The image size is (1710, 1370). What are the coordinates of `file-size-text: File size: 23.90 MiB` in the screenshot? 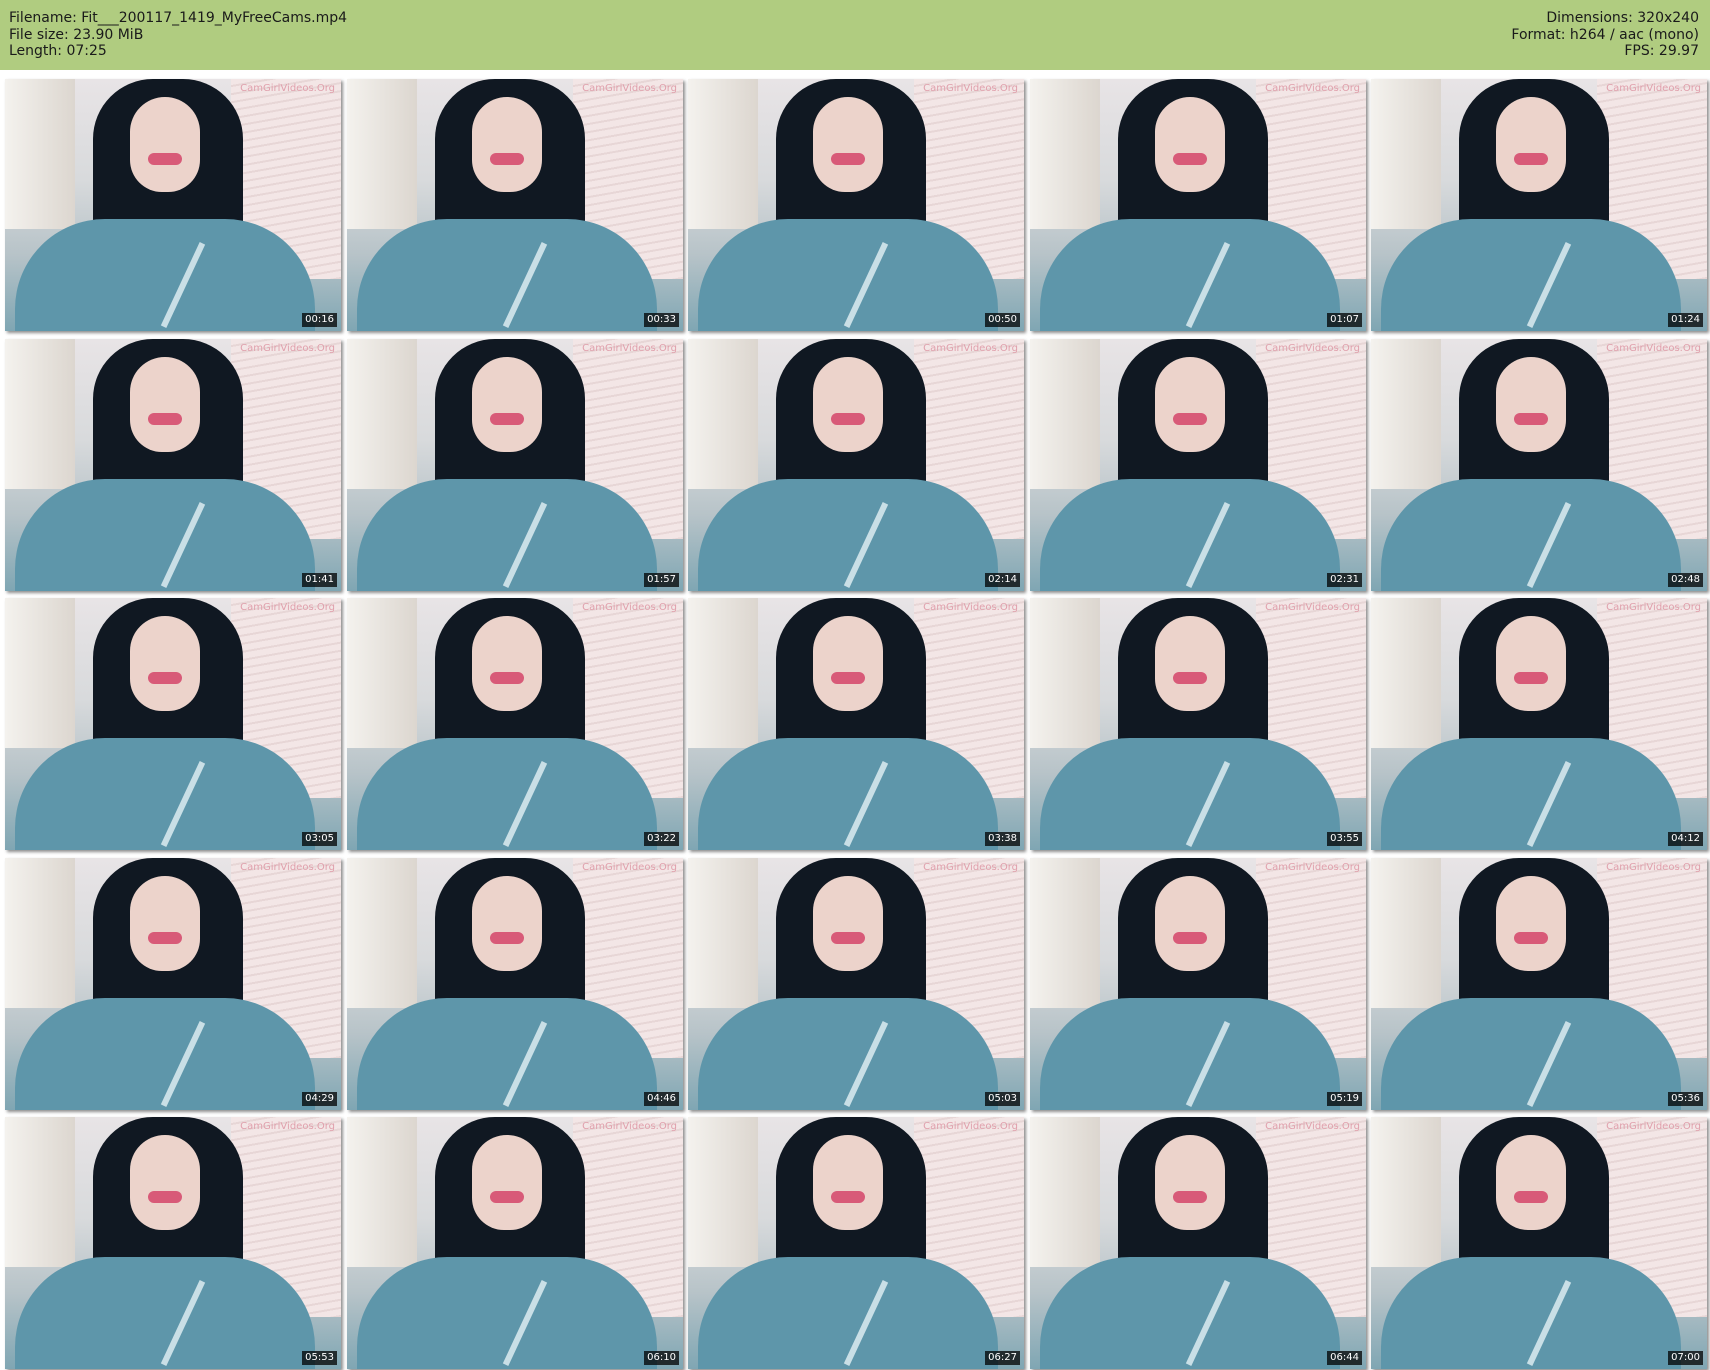 It's located at (76, 34).